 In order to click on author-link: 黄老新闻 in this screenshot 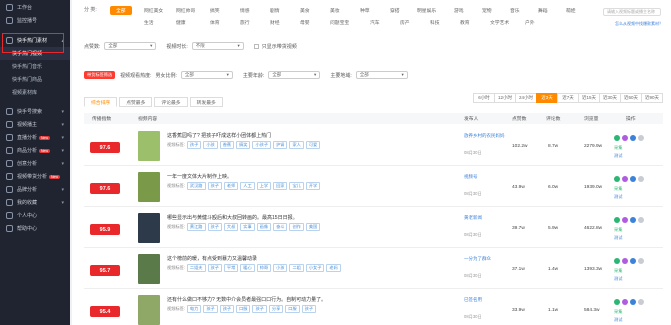, I will do `click(473, 218)`.